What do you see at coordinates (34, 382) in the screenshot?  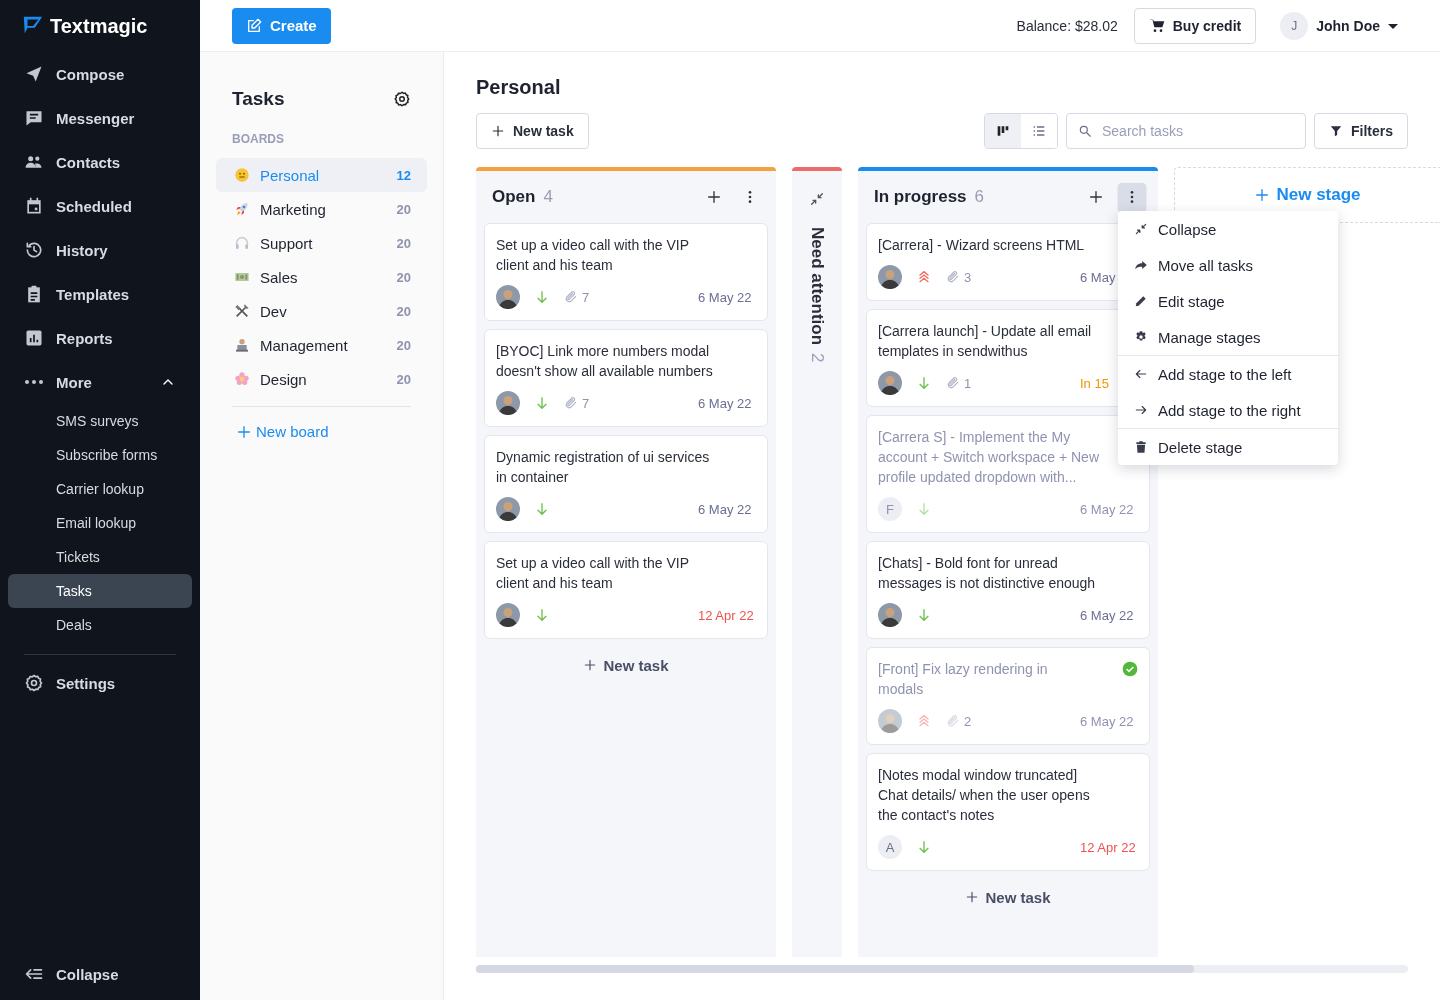 I see `dots-icon` at bounding box center [34, 382].